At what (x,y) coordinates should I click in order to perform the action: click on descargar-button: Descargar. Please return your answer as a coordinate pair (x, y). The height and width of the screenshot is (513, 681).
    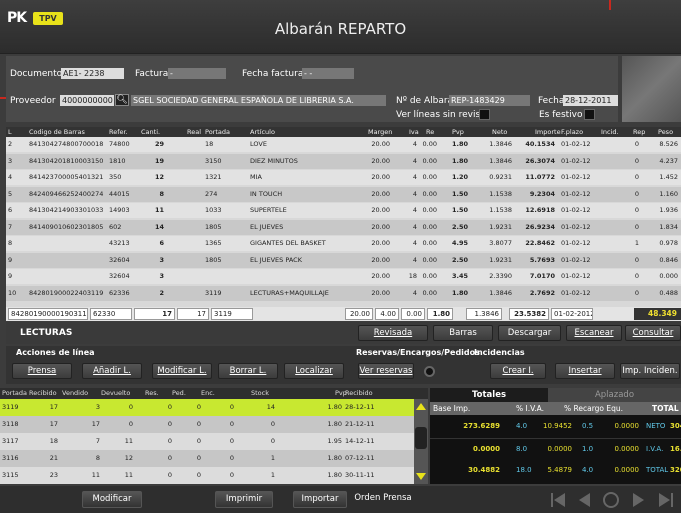
    Looking at the image, I should click on (529, 333).